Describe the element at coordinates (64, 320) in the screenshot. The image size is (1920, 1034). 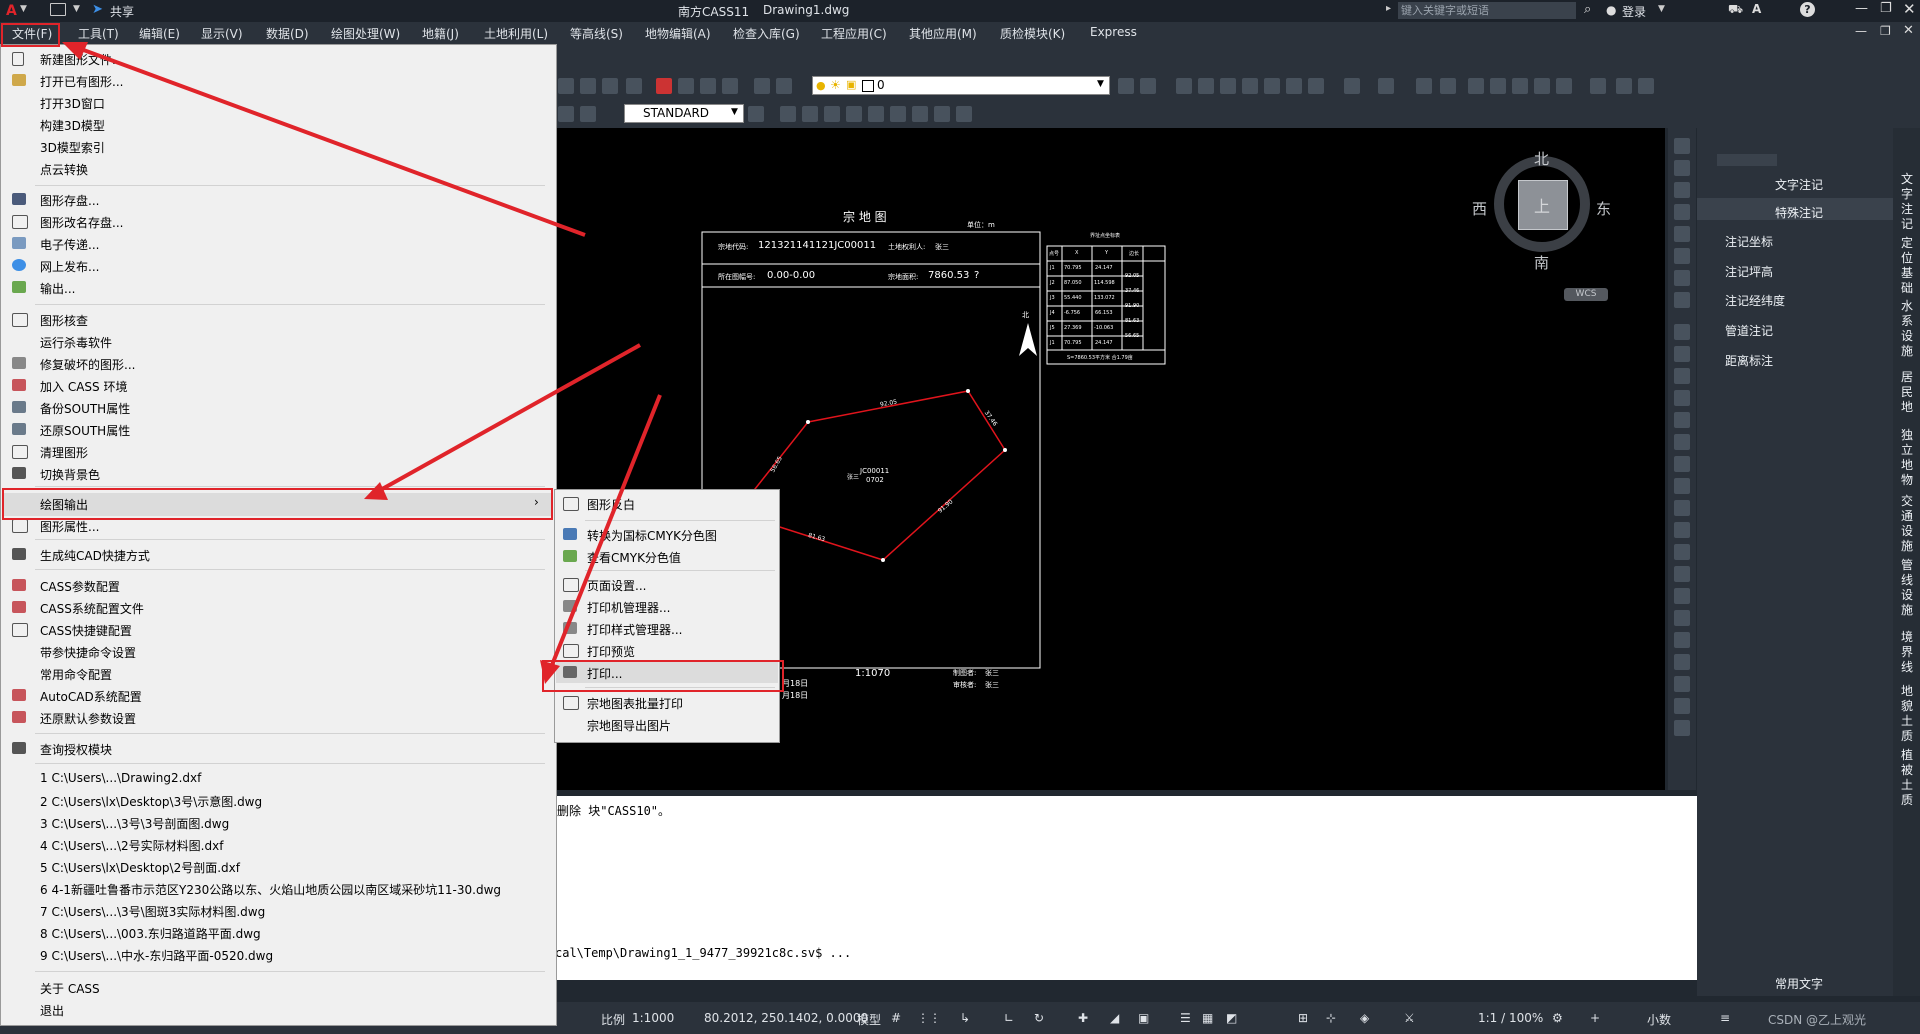
I see `file-menu-audit: 图形核查` at that location.